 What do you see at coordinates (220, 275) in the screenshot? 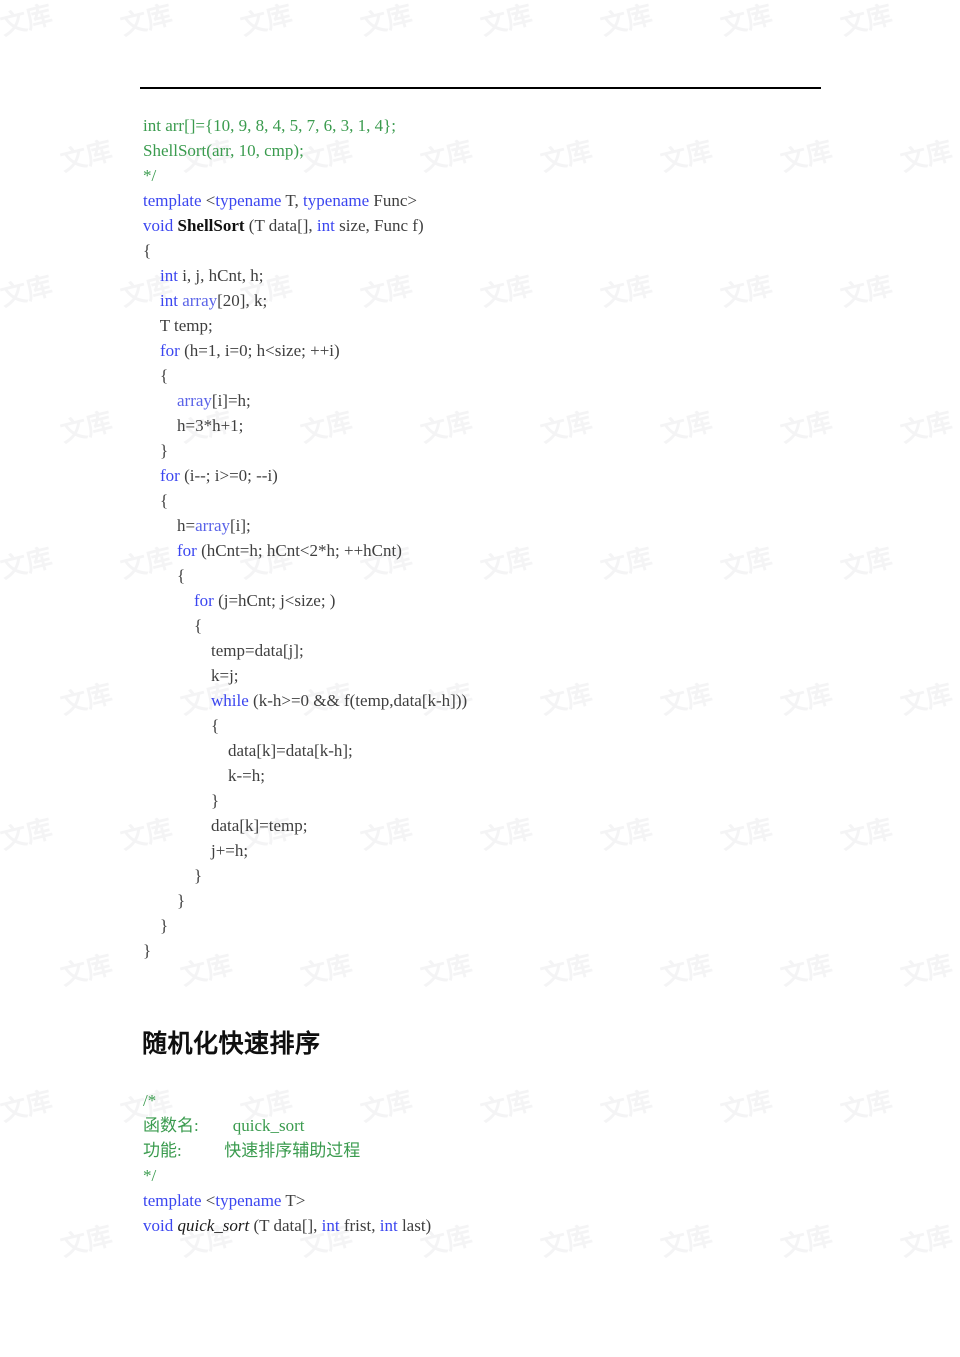
I see `code-token: i, j, hCnt, h;` at bounding box center [220, 275].